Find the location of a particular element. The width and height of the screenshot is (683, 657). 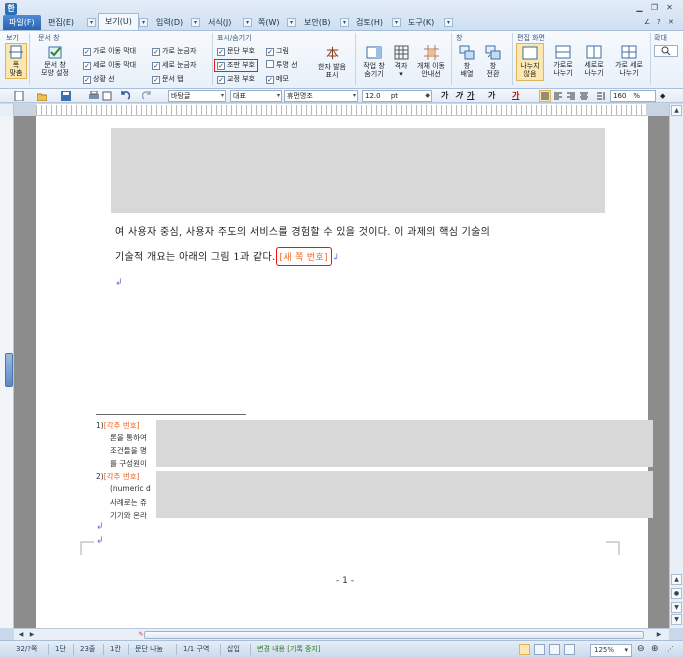

check-vertical-scrollbar: ✓ 세로 이동 막대 is located at coordinates (109, 65).